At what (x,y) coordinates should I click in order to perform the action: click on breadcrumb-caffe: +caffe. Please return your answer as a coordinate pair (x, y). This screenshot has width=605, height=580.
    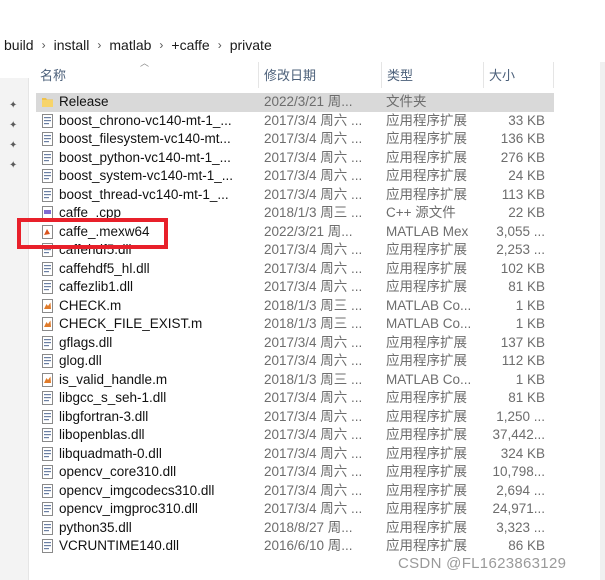
    Looking at the image, I should click on (190, 45).